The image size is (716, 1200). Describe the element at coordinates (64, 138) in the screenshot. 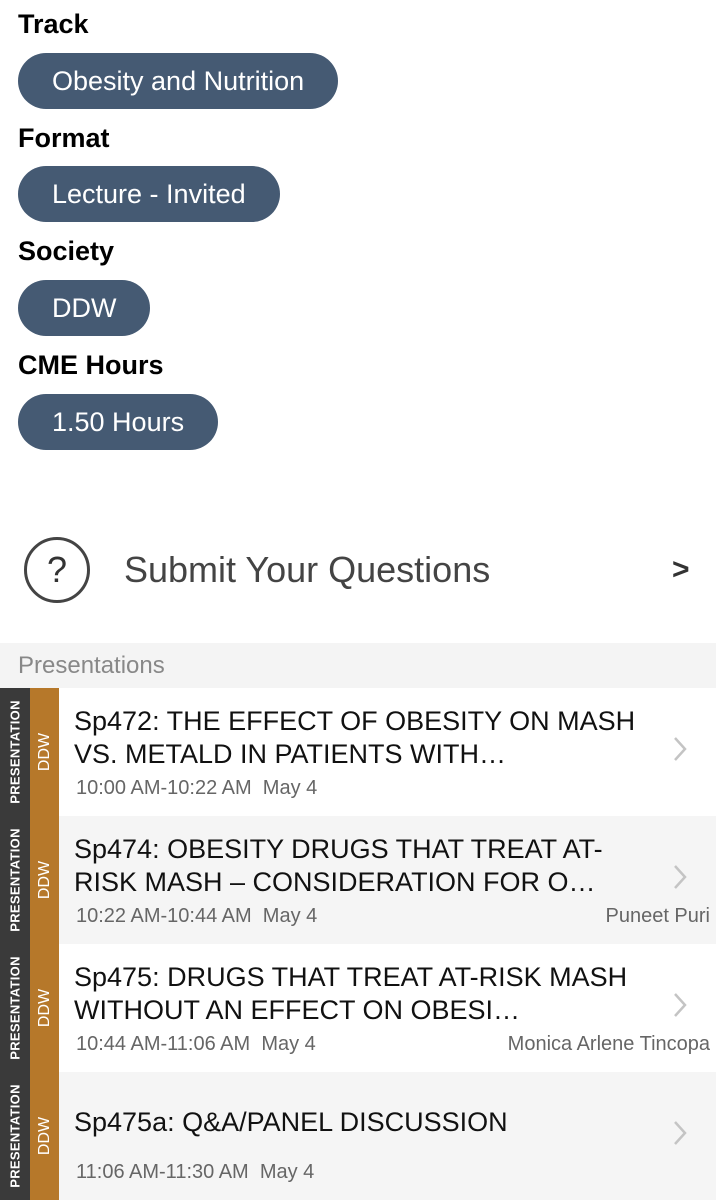

I see `format-heading: Format` at that location.